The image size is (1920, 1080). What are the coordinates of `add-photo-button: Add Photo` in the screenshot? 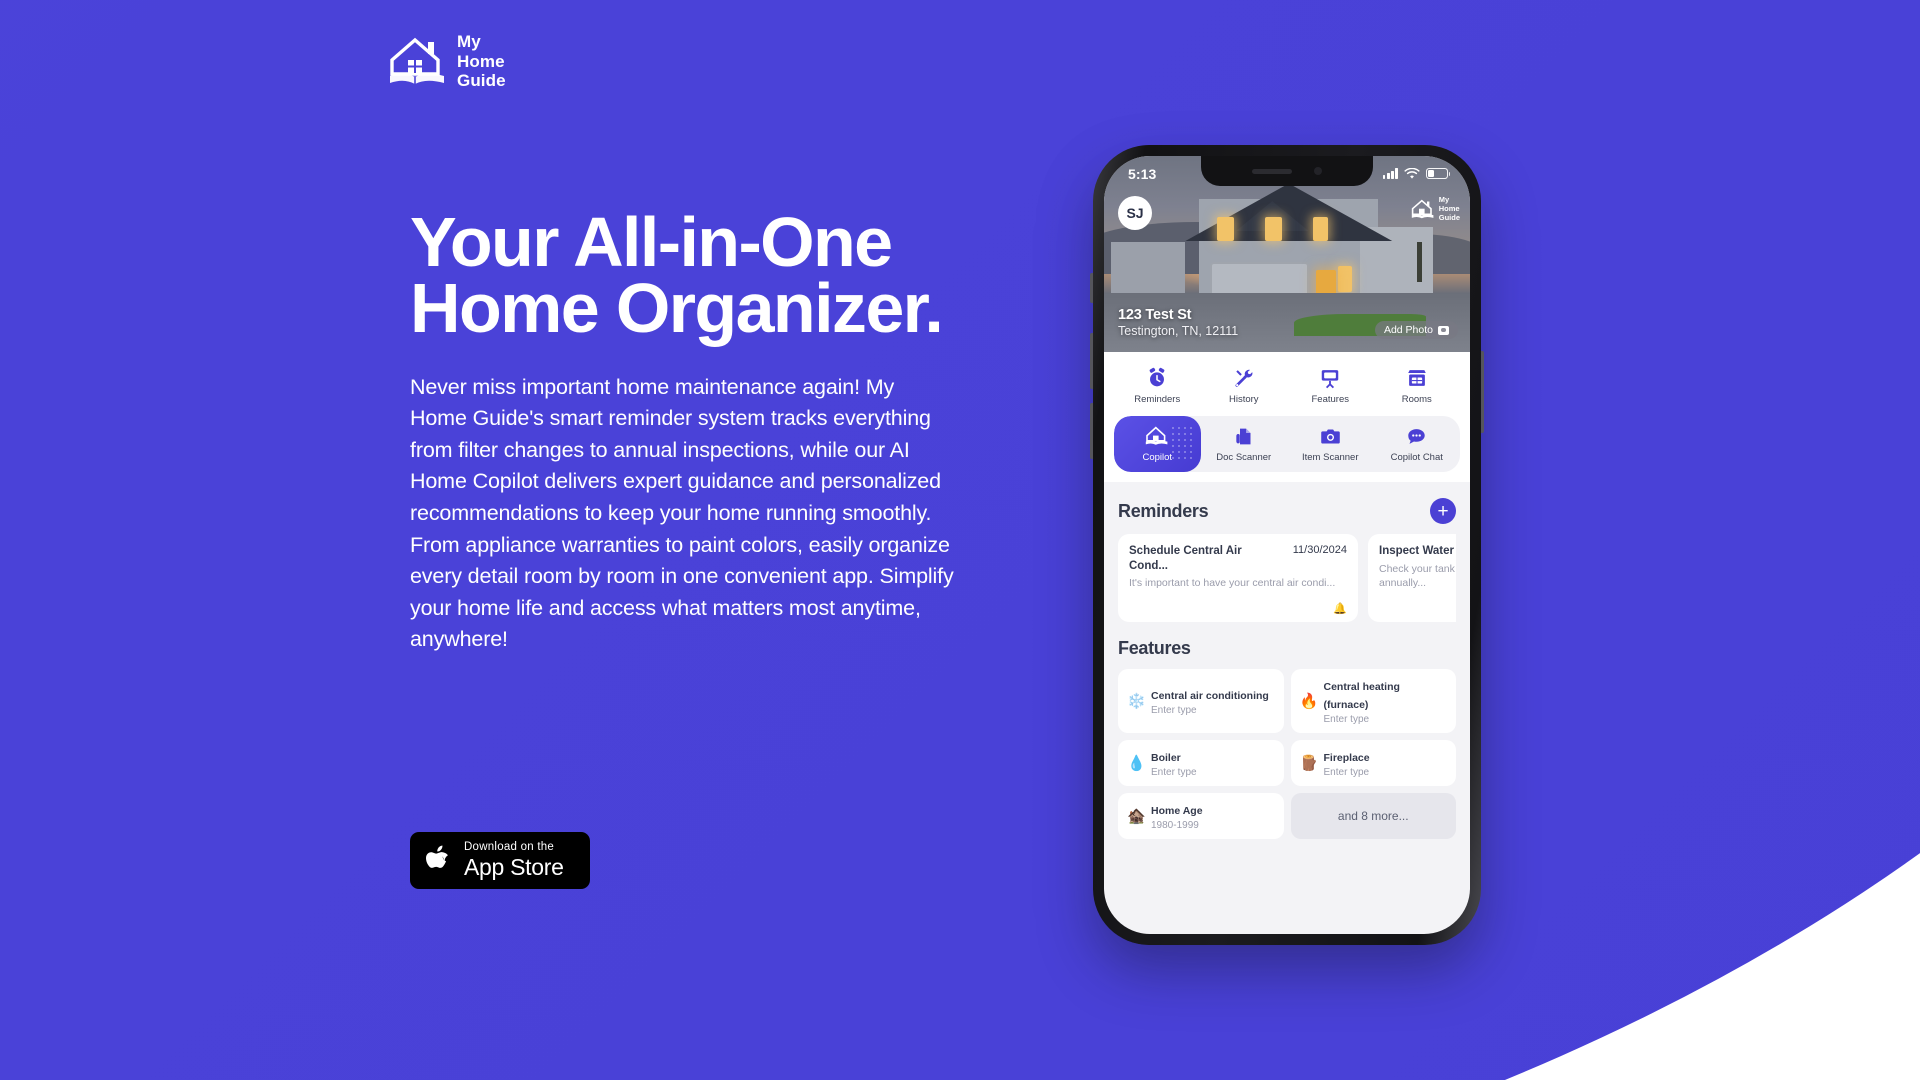 It's located at (1416, 330).